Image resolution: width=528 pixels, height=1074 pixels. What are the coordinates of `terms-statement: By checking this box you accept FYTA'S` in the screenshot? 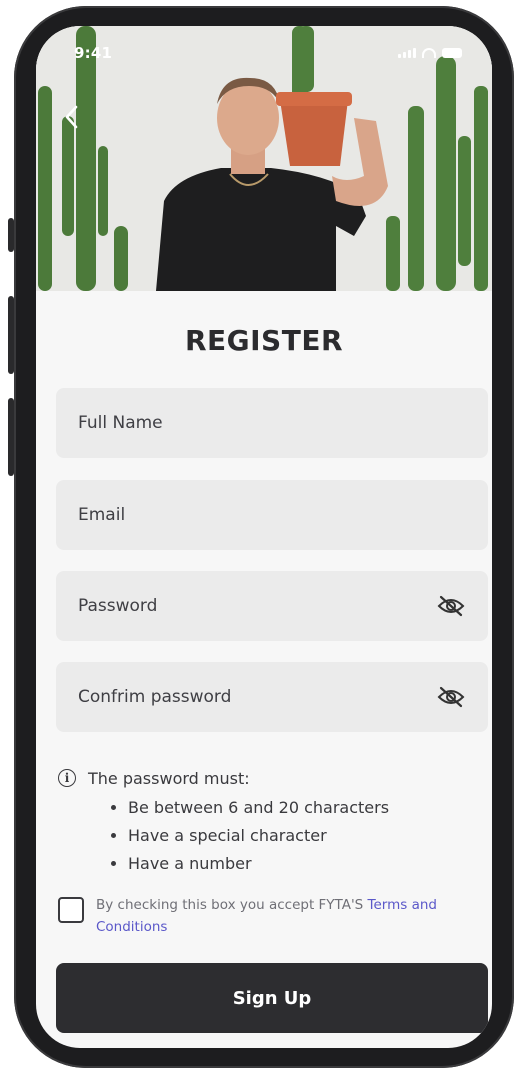 It's located at (232, 905).